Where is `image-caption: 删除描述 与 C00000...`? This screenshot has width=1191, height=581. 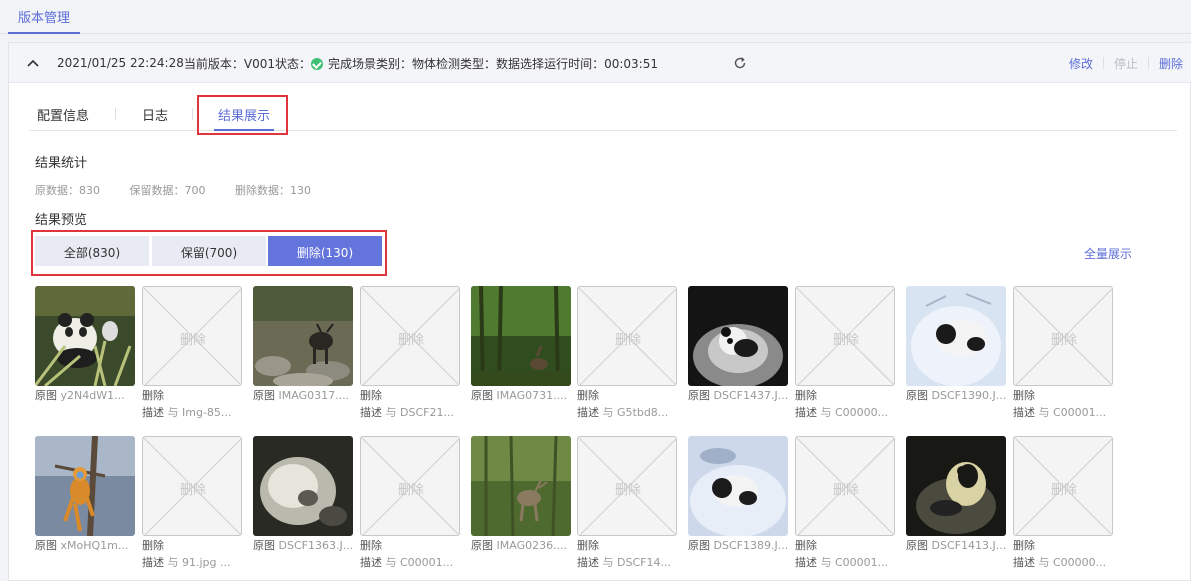
image-caption: 删除描述 与 C00000... is located at coordinates (850, 404).